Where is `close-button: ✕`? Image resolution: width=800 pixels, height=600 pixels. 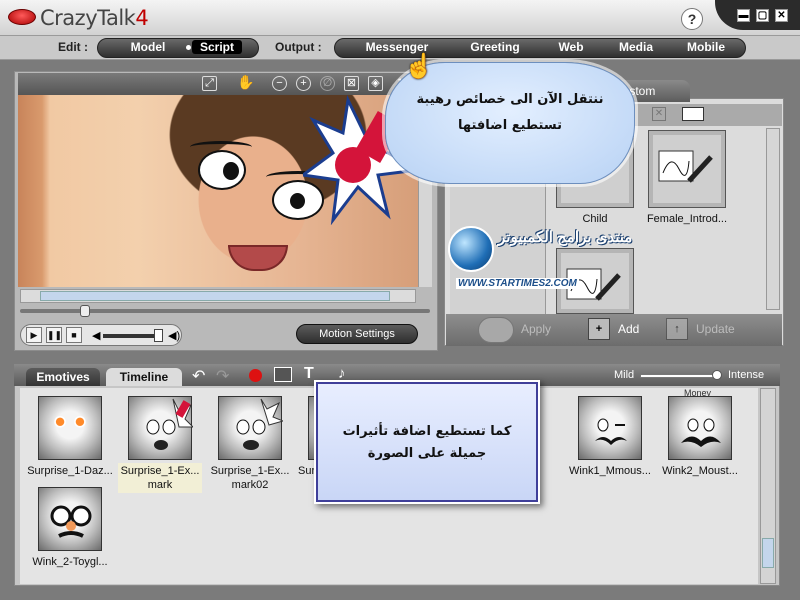 close-button: ✕ is located at coordinates (781, 15).